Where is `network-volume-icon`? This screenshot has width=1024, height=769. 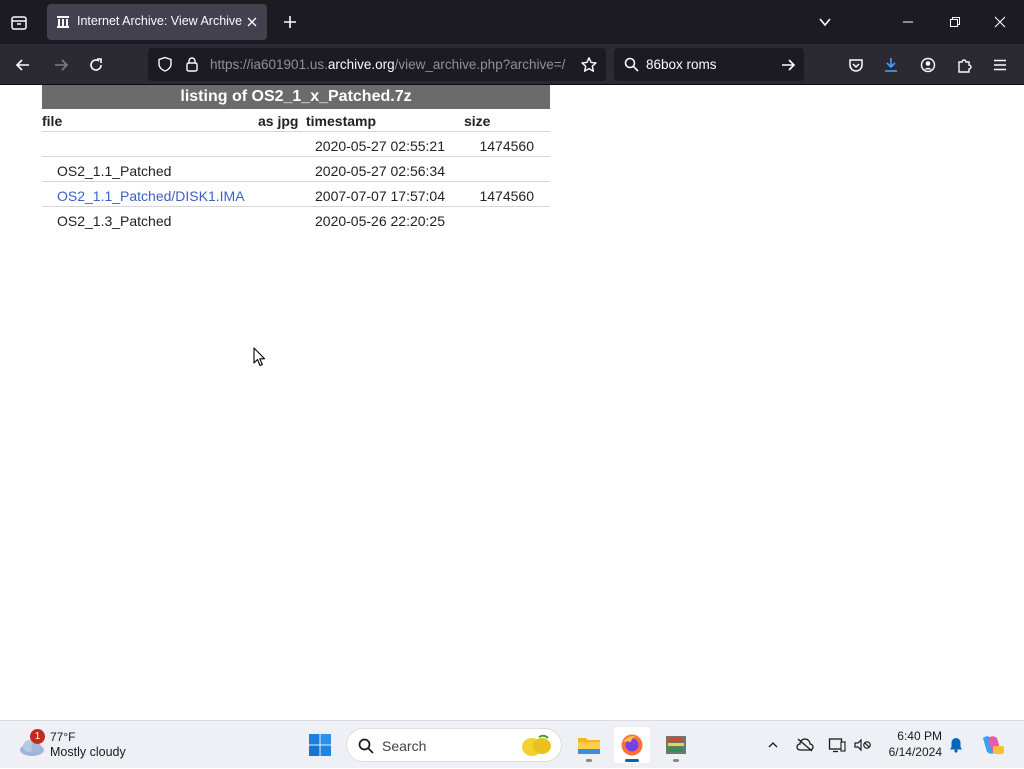
network-volume-icon is located at coordinates (863, 745).